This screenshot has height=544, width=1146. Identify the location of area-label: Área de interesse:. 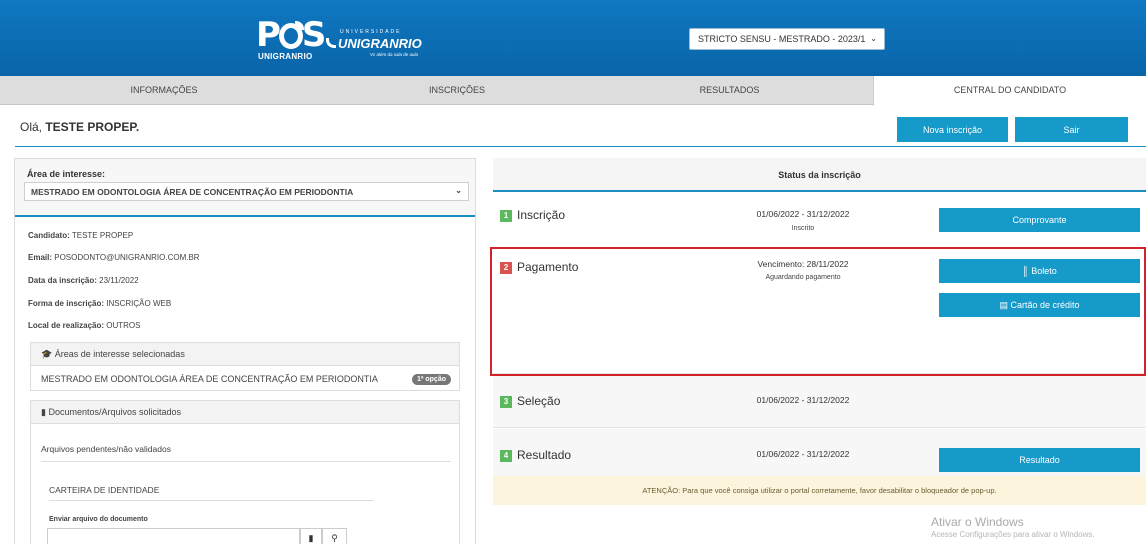
(66, 174).